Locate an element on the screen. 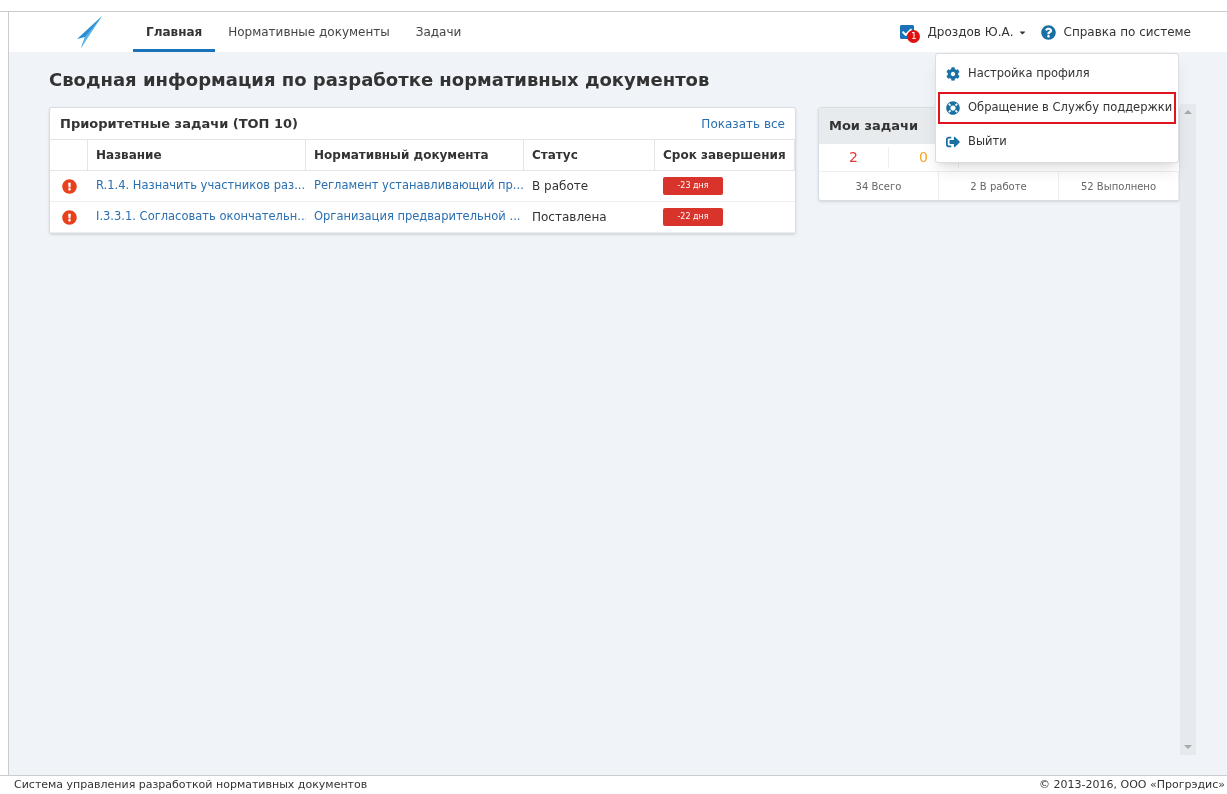 This screenshot has height=794, width=1227. status-text: Система управления разработкой нормативных документов is located at coordinates (191, 784).